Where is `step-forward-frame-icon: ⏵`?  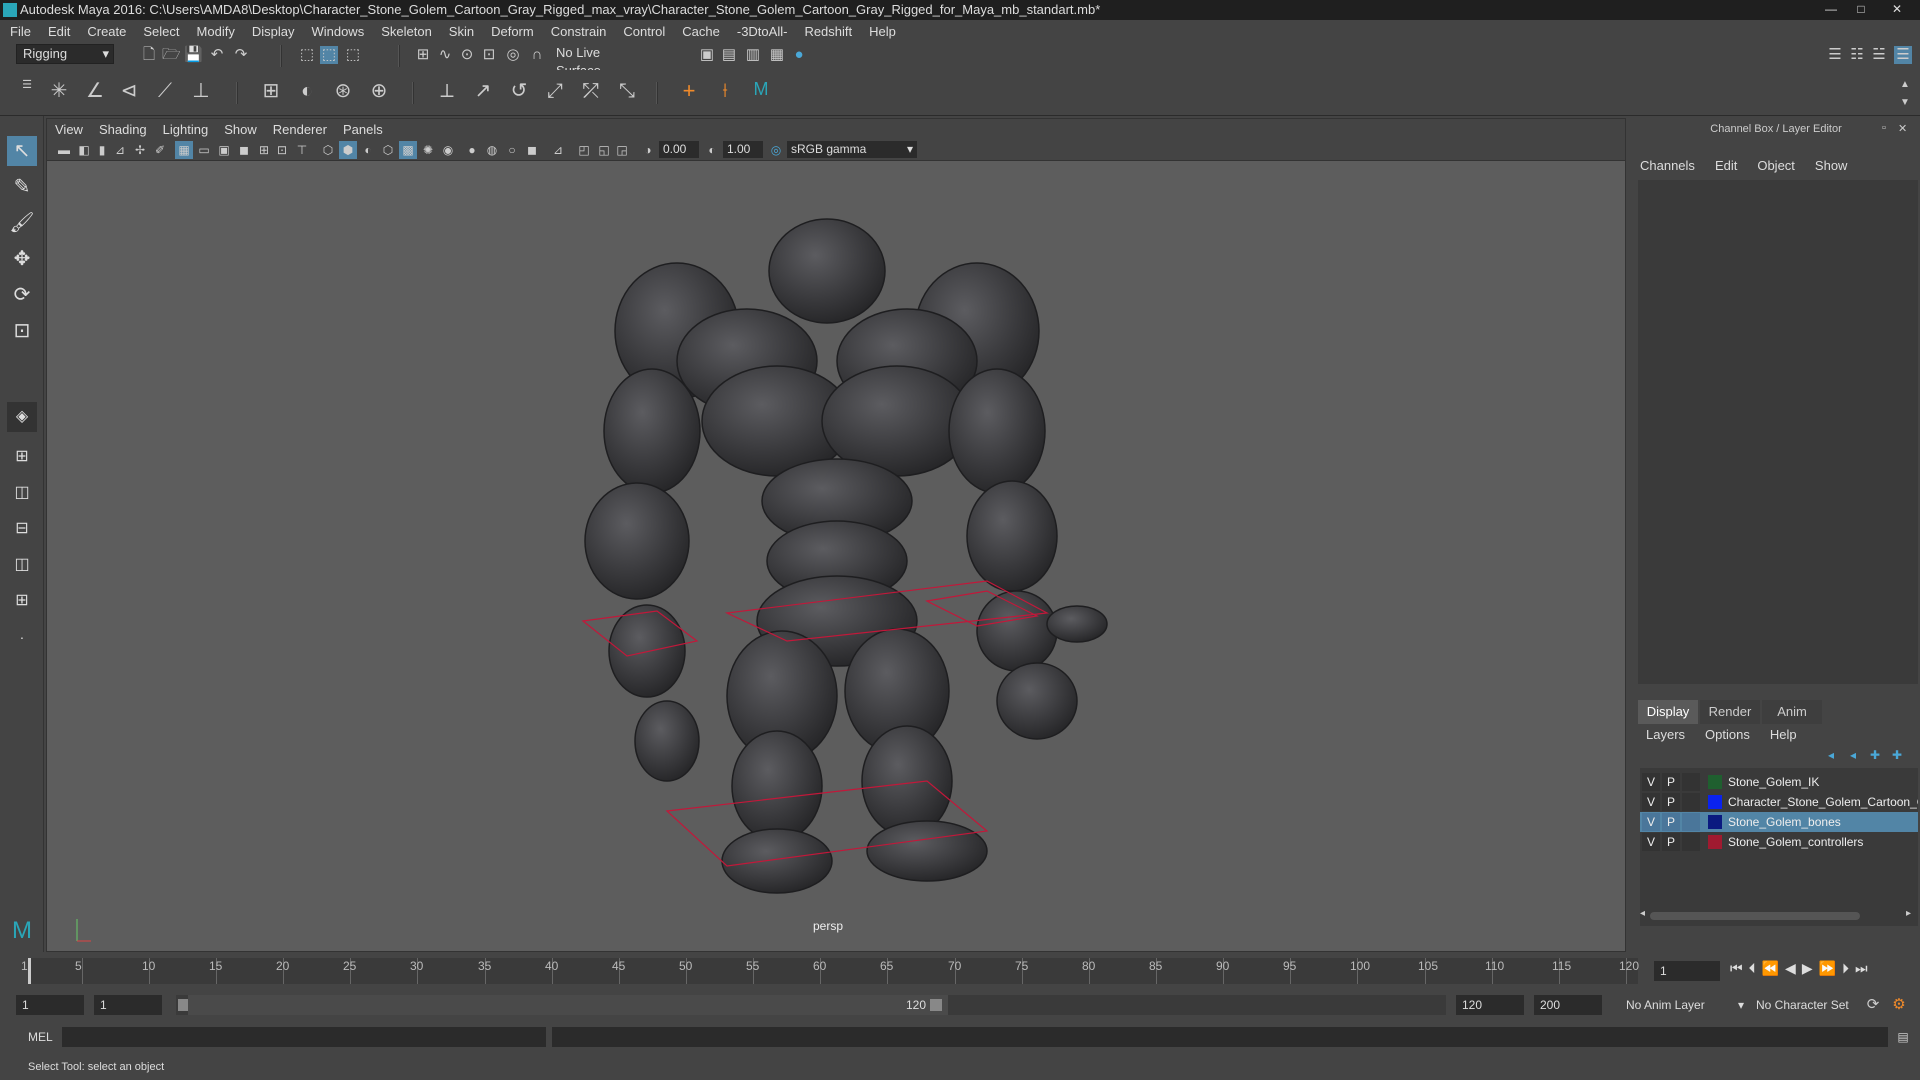
step-forward-frame-icon: ⏵ is located at coordinates (1845, 968).